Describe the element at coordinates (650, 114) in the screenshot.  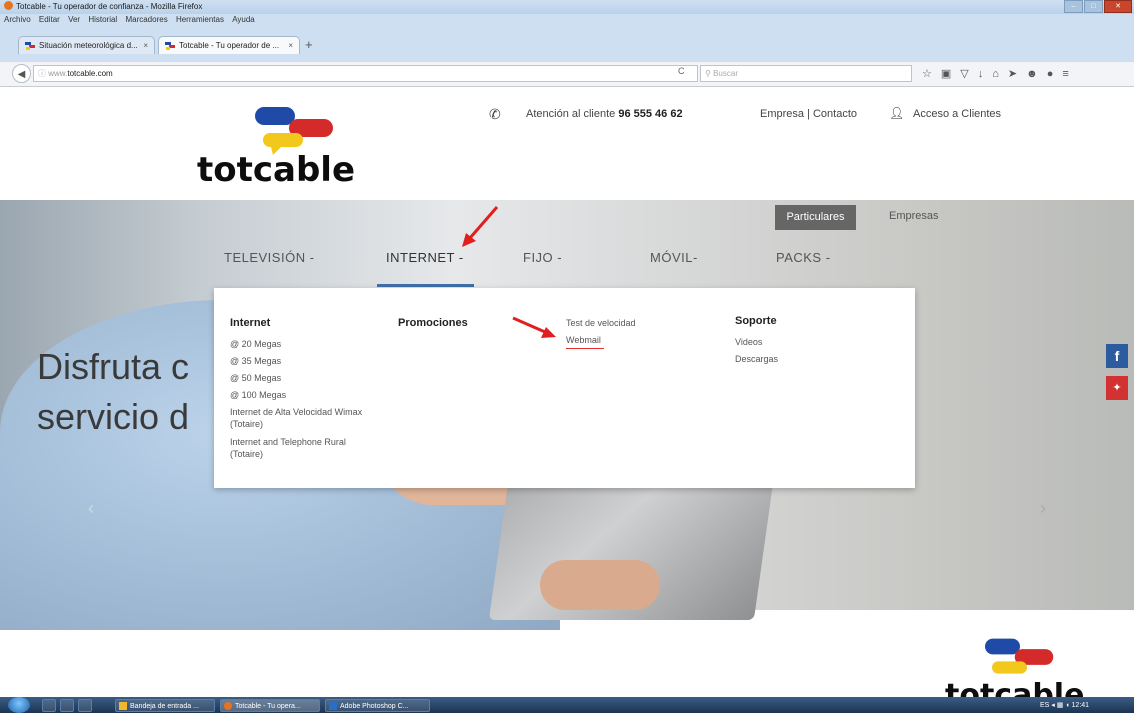
I see `phone-number: 96 555 46 62` at that location.